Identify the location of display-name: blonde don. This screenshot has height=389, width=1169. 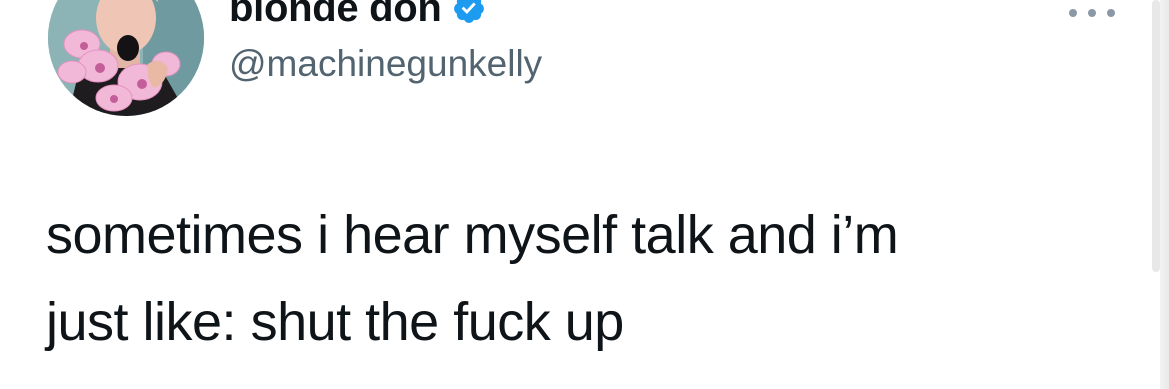
(335, 15).